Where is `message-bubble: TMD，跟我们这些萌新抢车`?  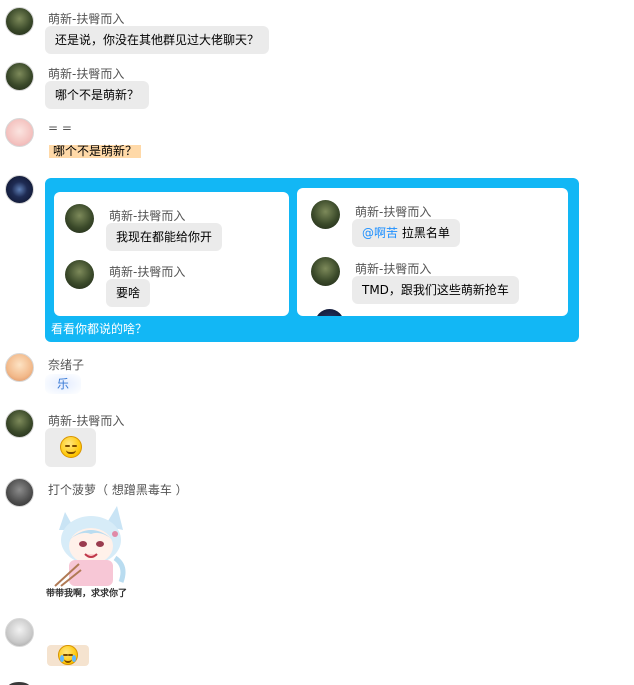 message-bubble: TMD，跟我们这些萌新抢车 is located at coordinates (435, 290).